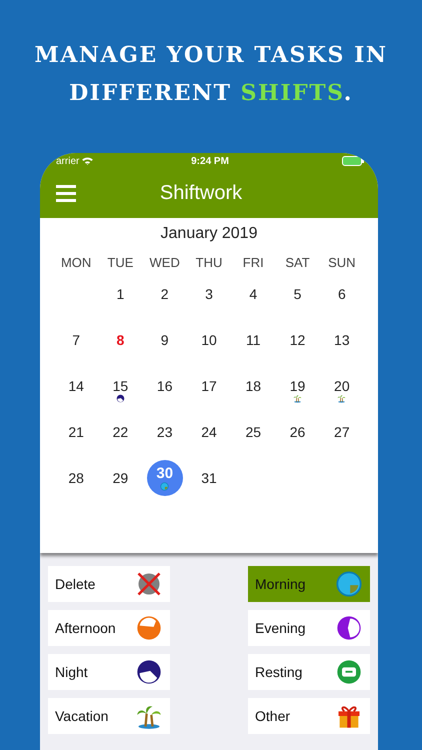 This screenshot has width=422, height=750. What do you see at coordinates (68, 161) in the screenshot?
I see `carrier-label: arrier` at bounding box center [68, 161].